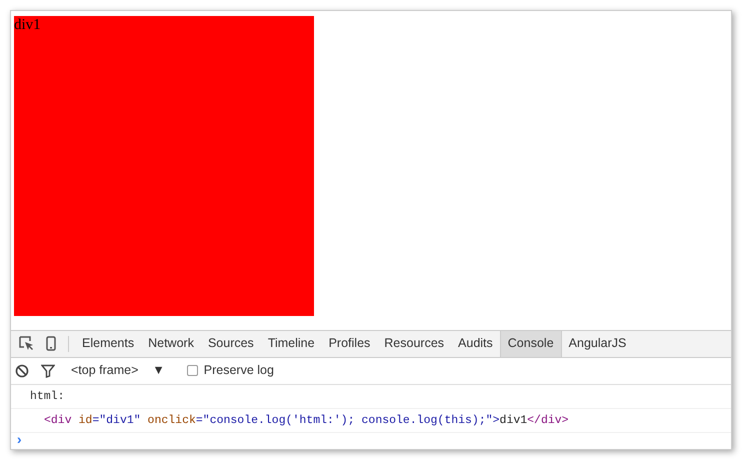 The width and height of the screenshot is (742, 461). What do you see at coordinates (350, 343) in the screenshot?
I see `devtools-tab: Profiles` at bounding box center [350, 343].